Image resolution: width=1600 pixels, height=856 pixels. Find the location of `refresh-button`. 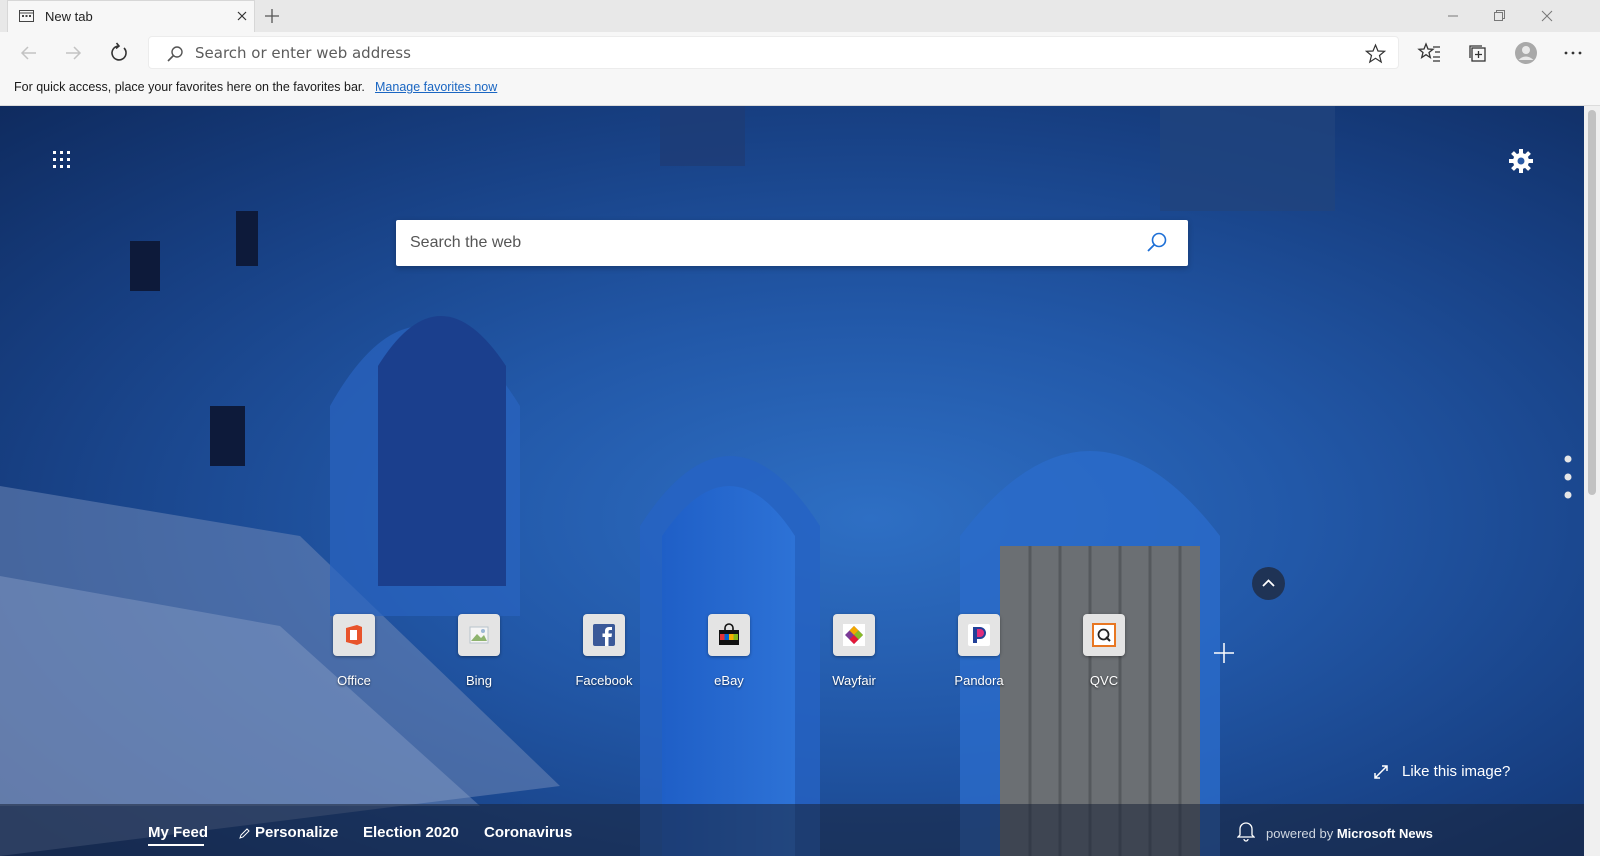

refresh-button is located at coordinates (119, 53).